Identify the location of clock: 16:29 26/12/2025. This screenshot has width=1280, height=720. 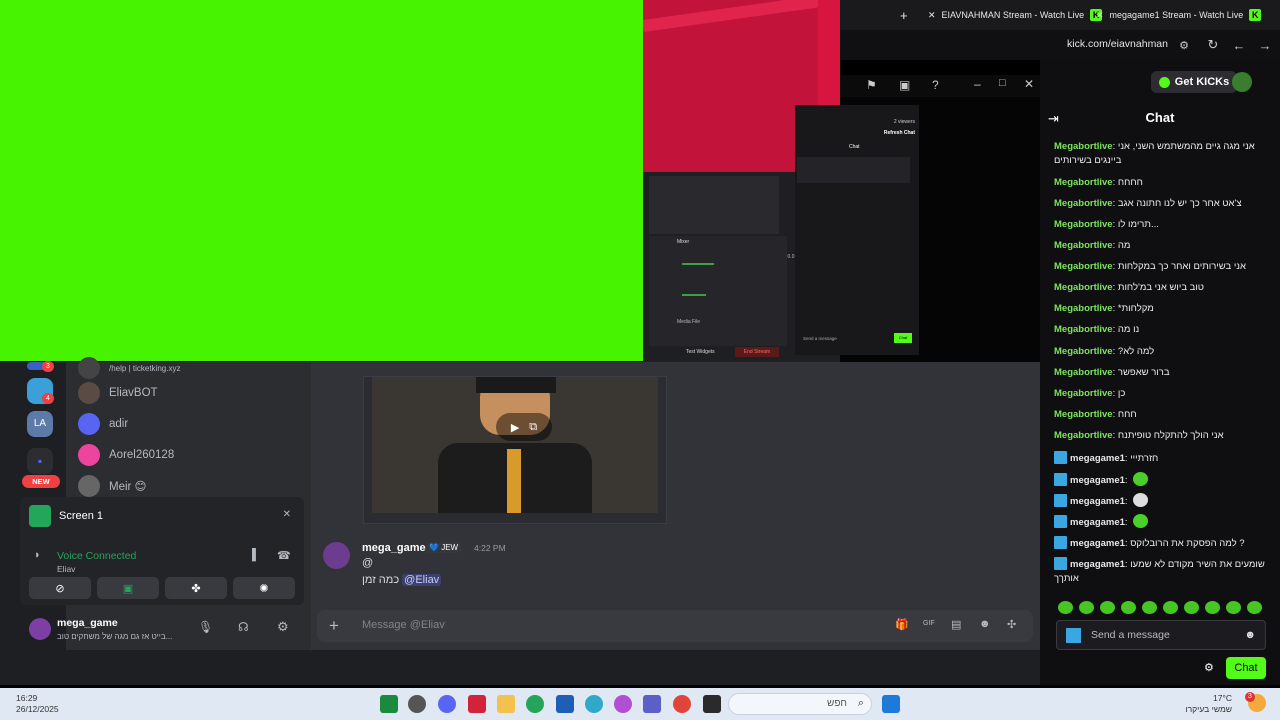
(37, 704).